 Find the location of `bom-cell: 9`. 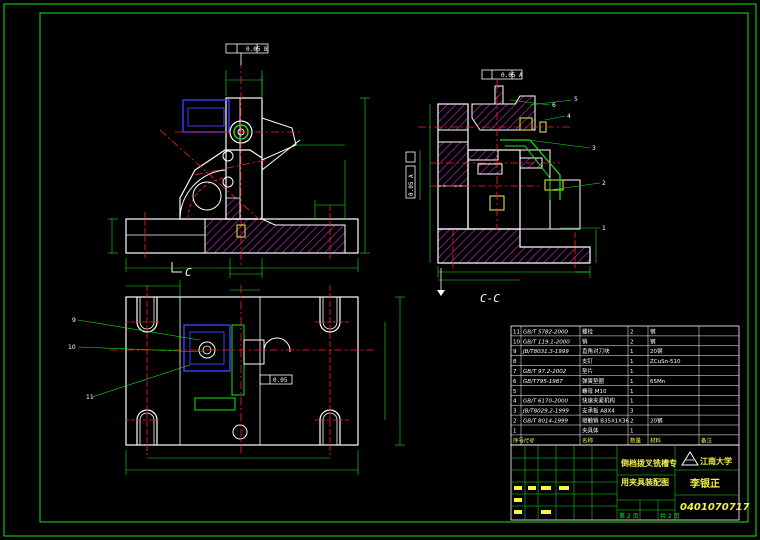

bom-cell: 9 is located at coordinates (515, 352).